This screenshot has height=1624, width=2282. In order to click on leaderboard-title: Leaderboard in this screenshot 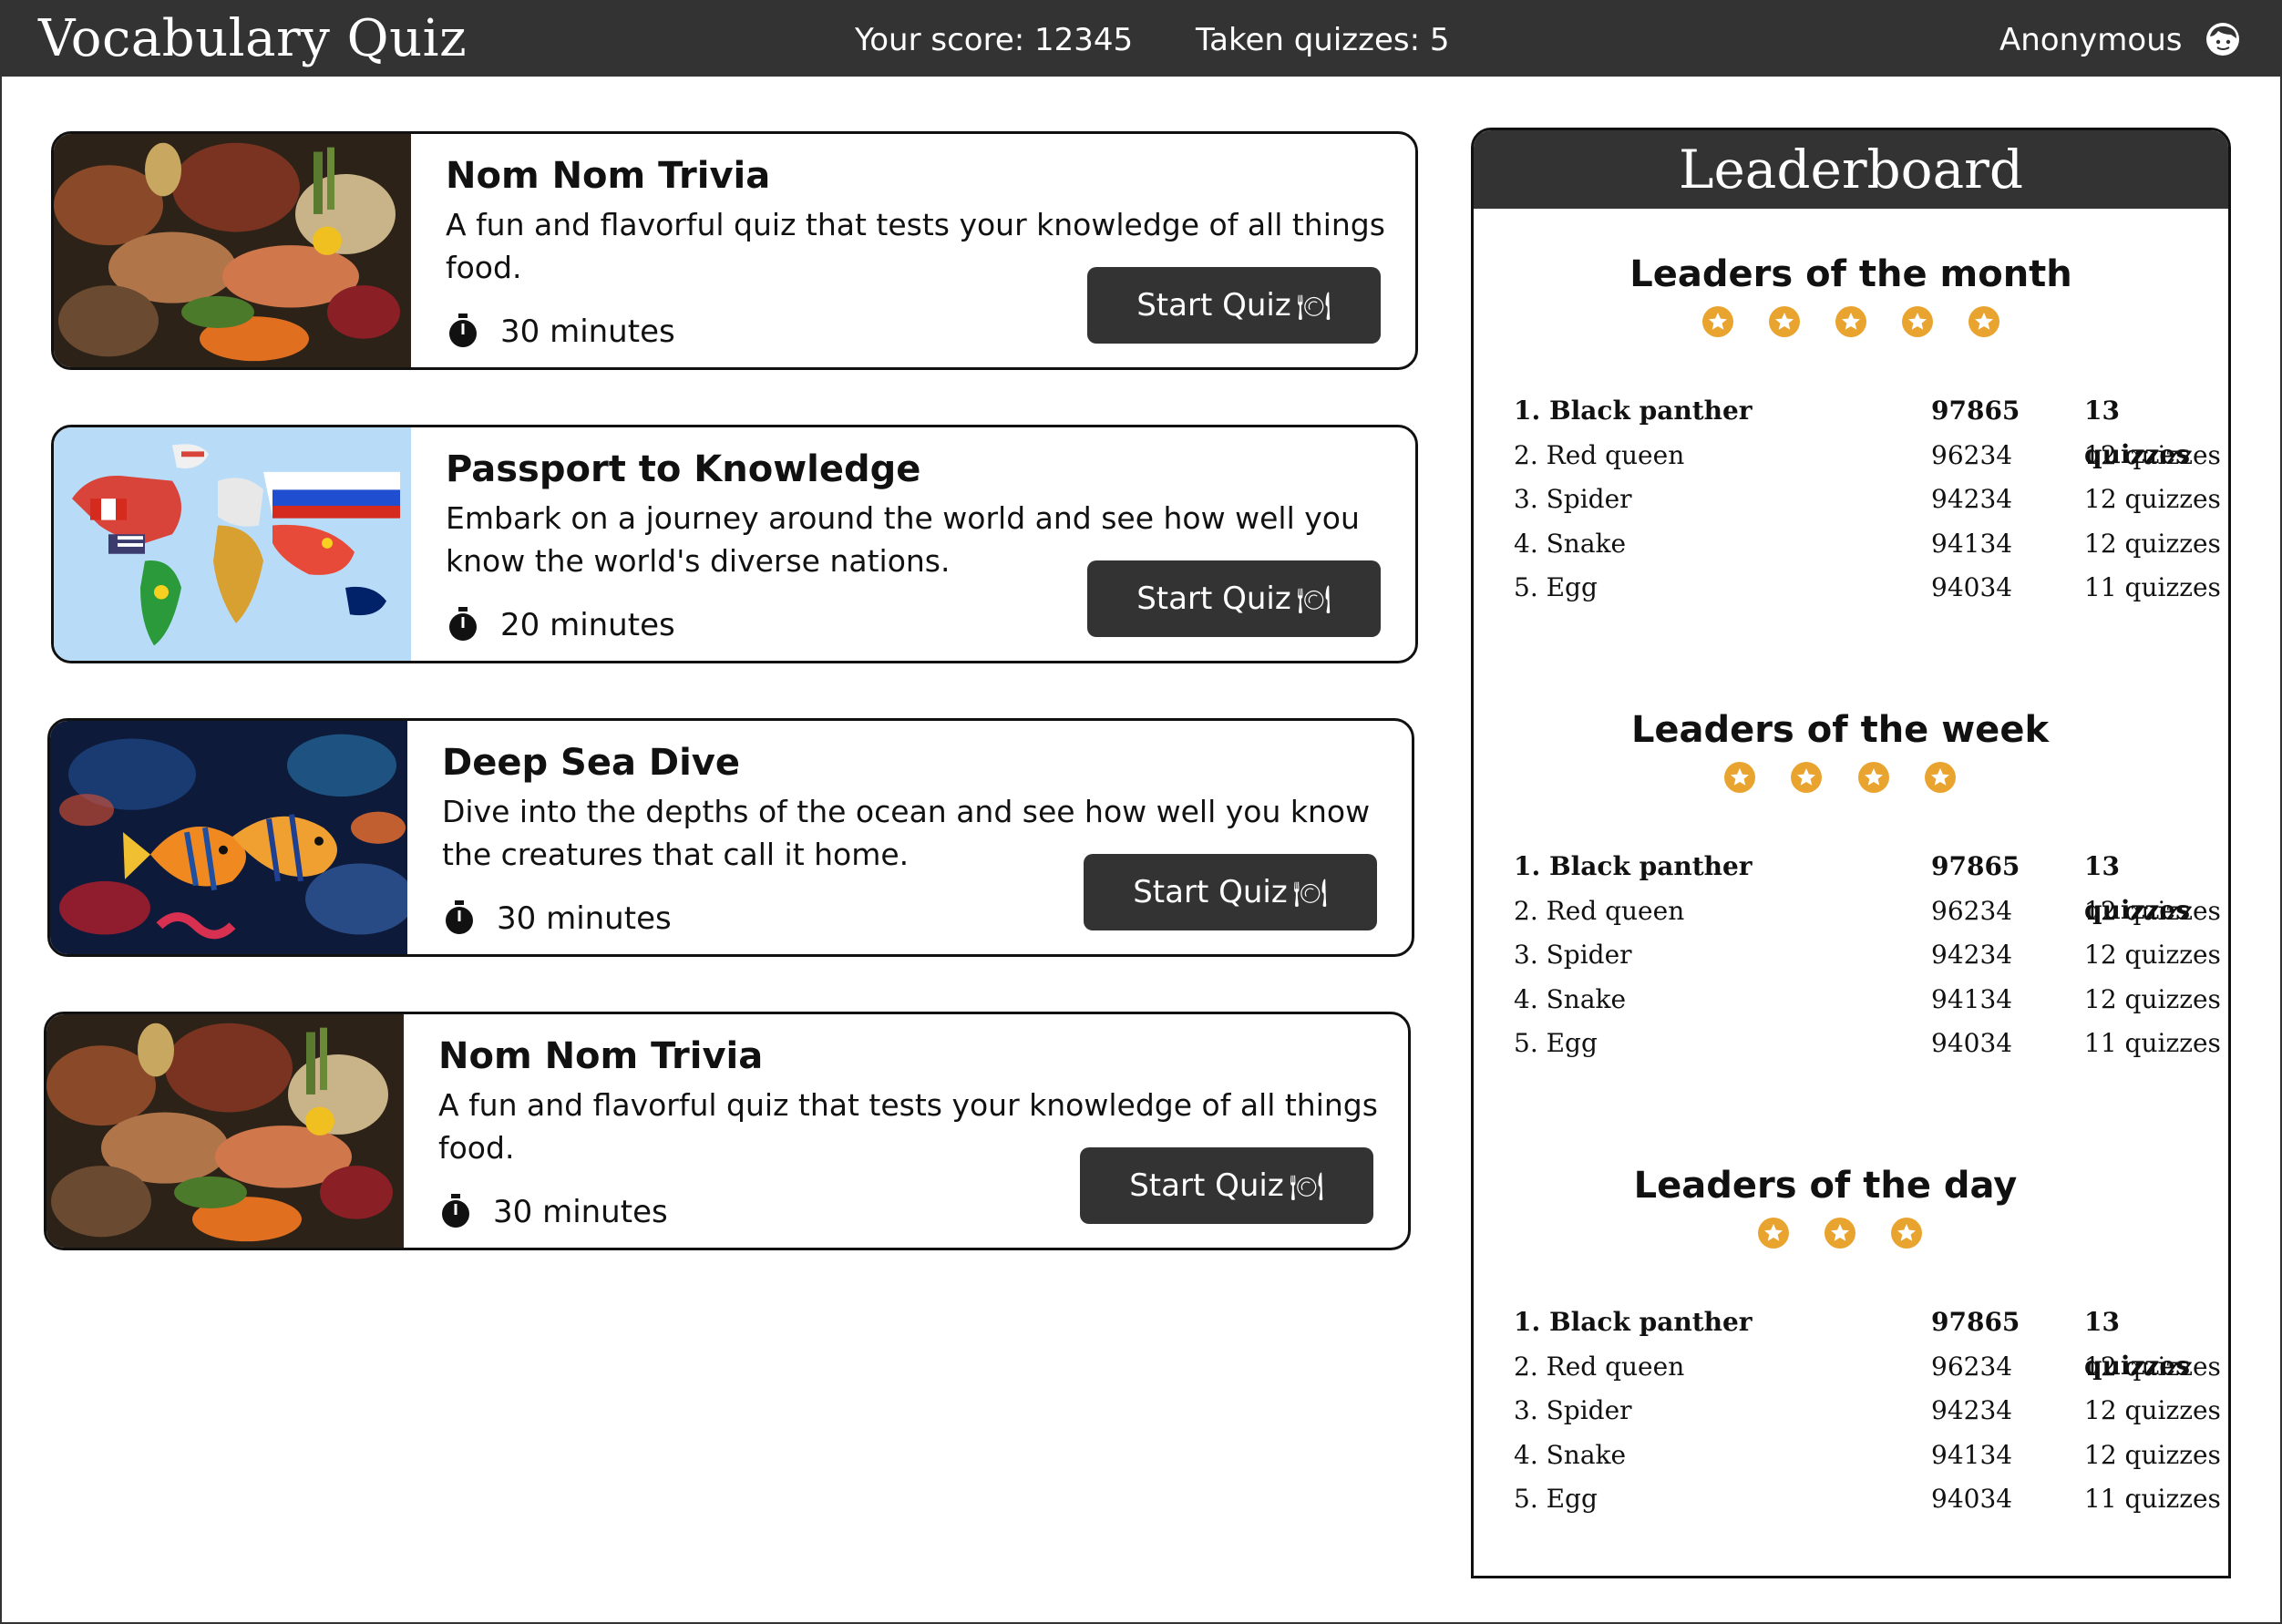, I will do `click(1851, 169)`.